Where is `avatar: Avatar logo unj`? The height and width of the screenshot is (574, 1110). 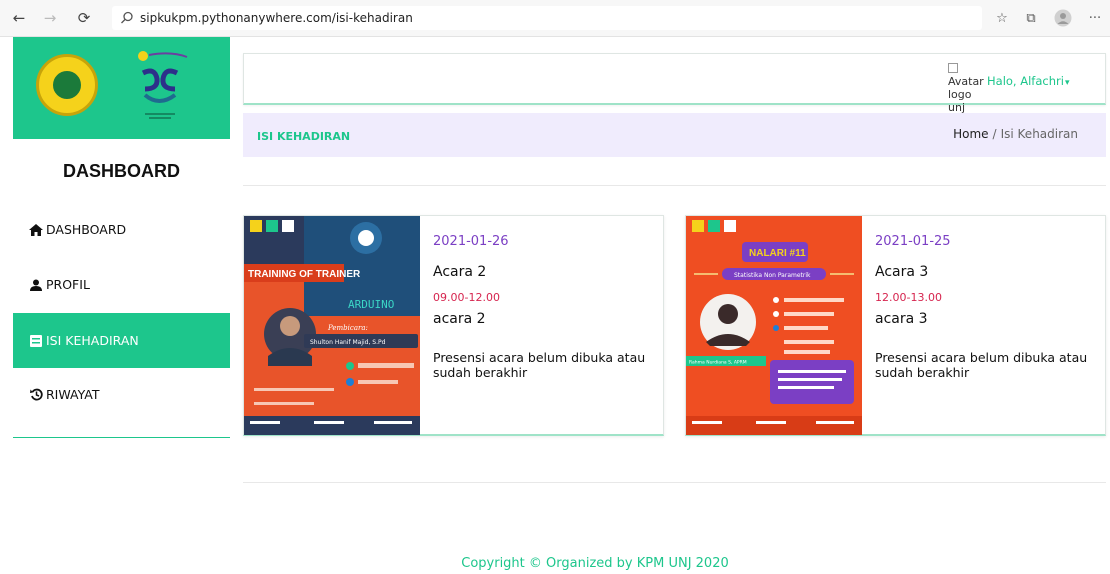 avatar: Avatar logo unj is located at coordinates (968, 88).